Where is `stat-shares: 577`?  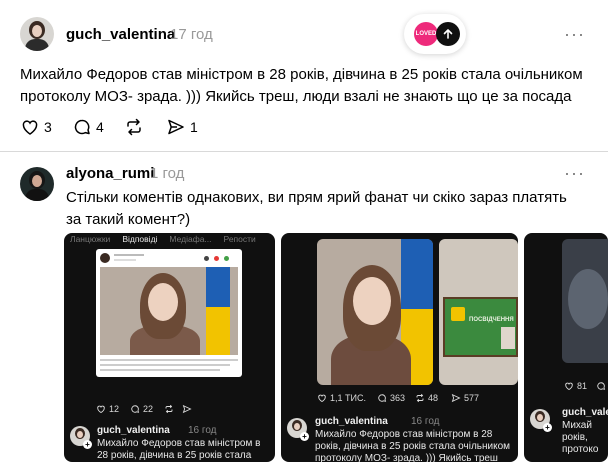
stat-shares: 577 is located at coordinates (465, 398).